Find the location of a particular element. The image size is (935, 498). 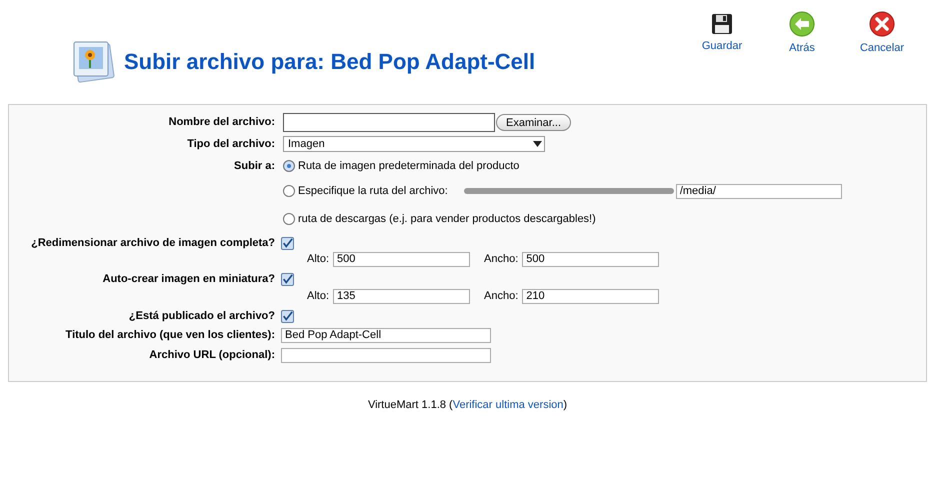

field-label: Nombre del archivo: is located at coordinates (221, 122).